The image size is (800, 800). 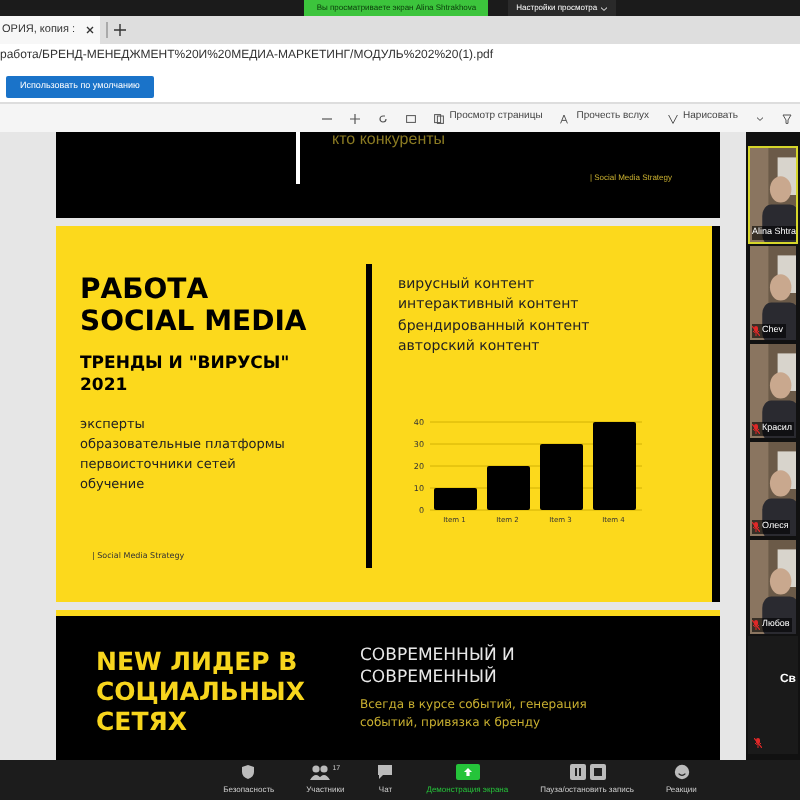 I want to click on slide-title: СОЦИАЛЬНЫХ, so click(x=201, y=690).